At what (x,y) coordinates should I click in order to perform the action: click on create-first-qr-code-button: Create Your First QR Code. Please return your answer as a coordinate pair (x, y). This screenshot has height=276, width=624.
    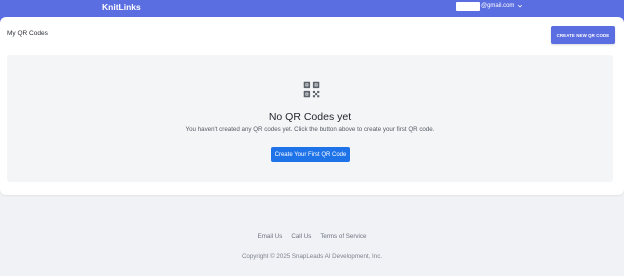
    Looking at the image, I should click on (310, 154).